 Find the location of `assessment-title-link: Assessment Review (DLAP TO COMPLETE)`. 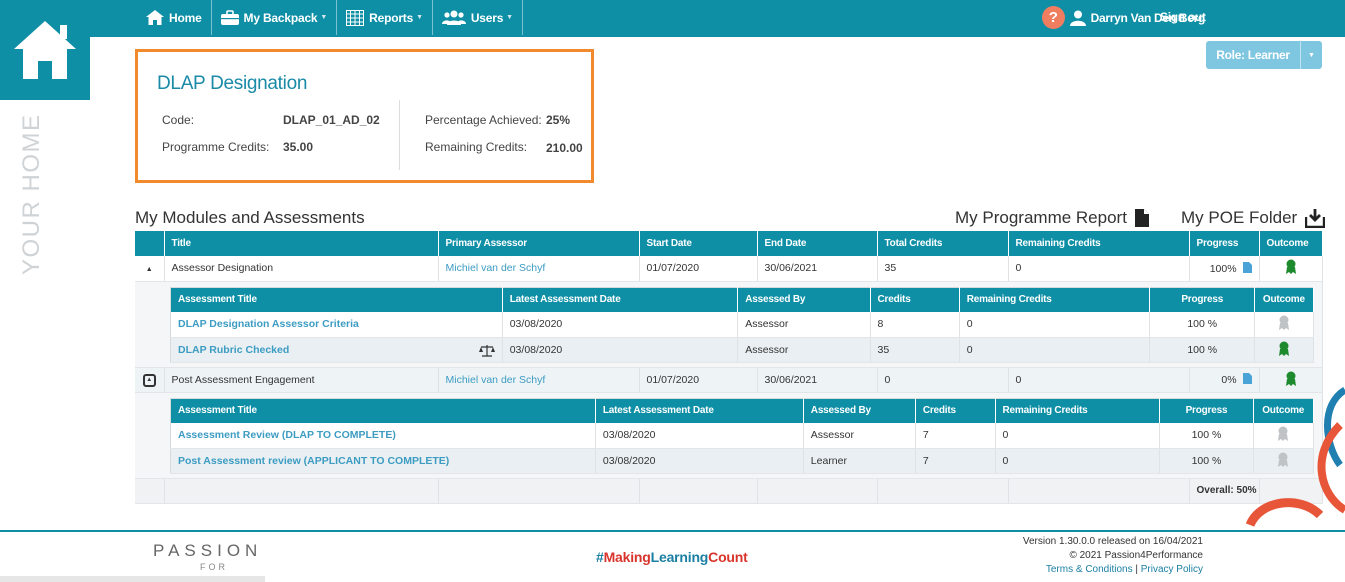

assessment-title-link: Assessment Review (DLAP TO COMPLETE) is located at coordinates (383, 436).